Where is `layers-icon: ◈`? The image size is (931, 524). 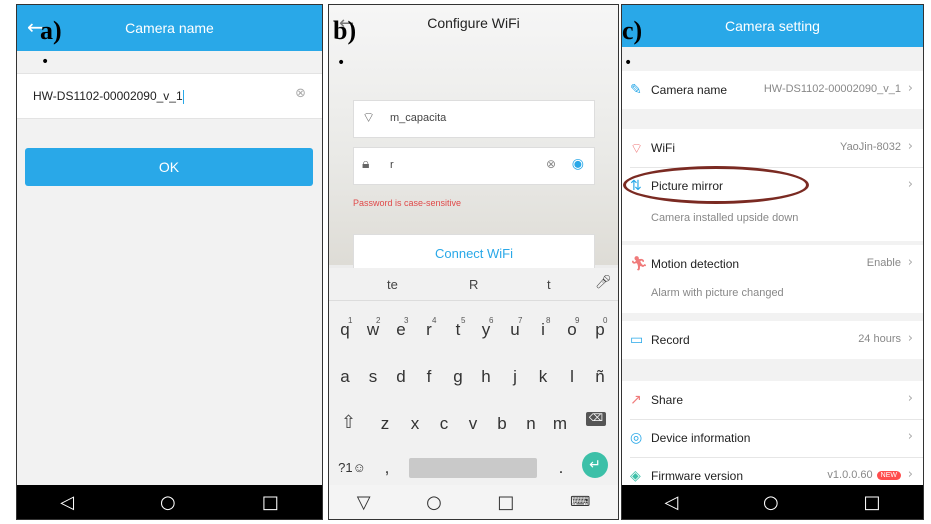
layers-icon: ◈ is located at coordinates (635, 476).